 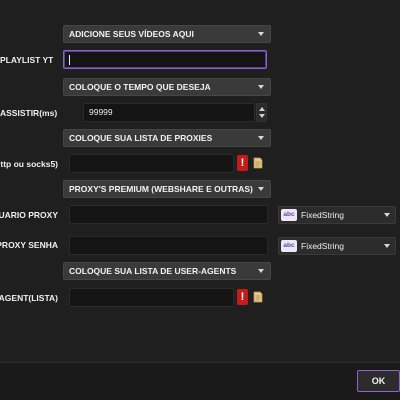 I want to click on section-premium-dropdown: PROXY'S PREMIUM (WEBSHARE E OUTRAS), so click(x=167, y=189).